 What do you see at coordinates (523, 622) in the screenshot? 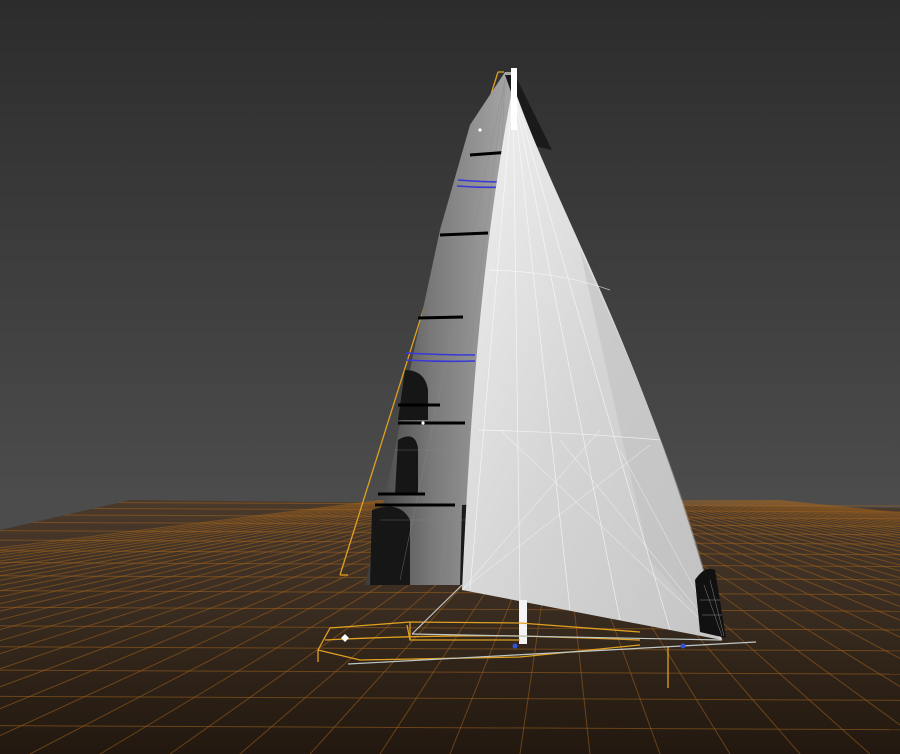
I see `mast-base` at bounding box center [523, 622].